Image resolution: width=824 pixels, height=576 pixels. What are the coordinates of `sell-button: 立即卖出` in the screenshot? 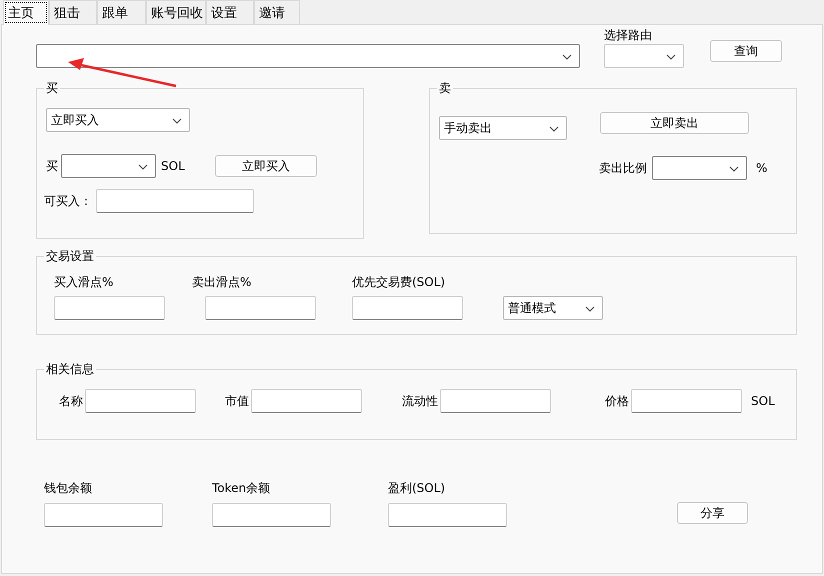 It's located at (674, 123).